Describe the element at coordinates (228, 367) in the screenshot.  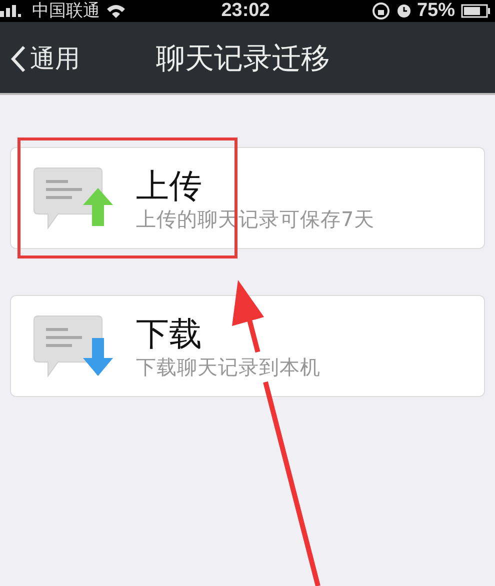
I see `option-description: 下载聊天记录到本机` at that location.